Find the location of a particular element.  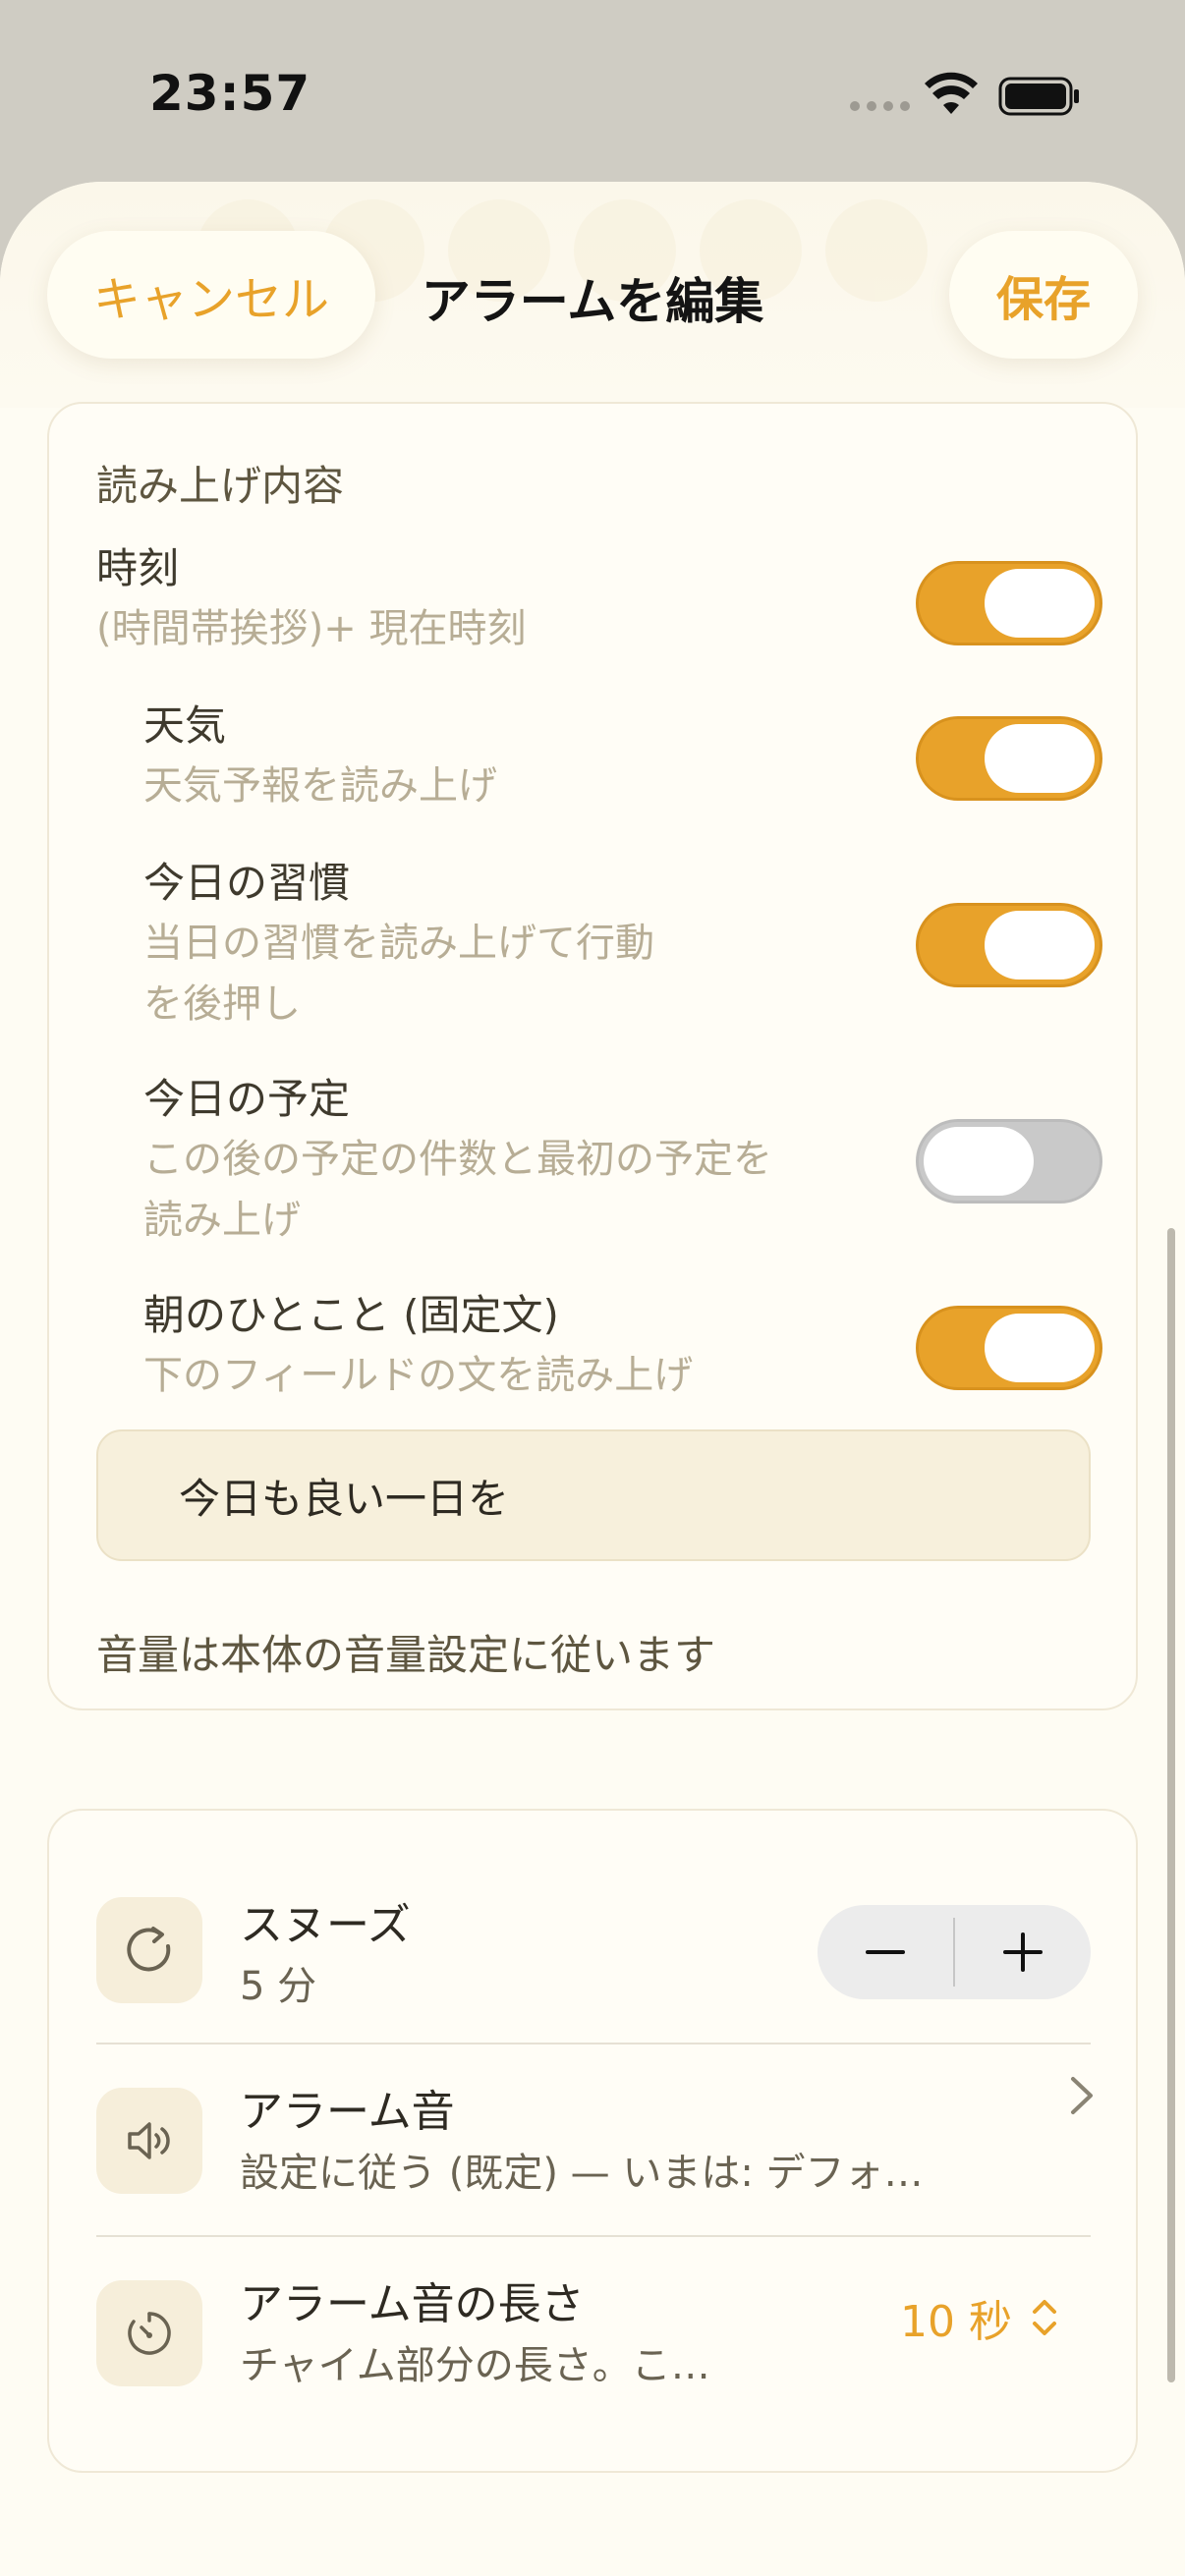

morning-phrase-label: 朝のひとこと (固定文) is located at coordinates (351, 1315).